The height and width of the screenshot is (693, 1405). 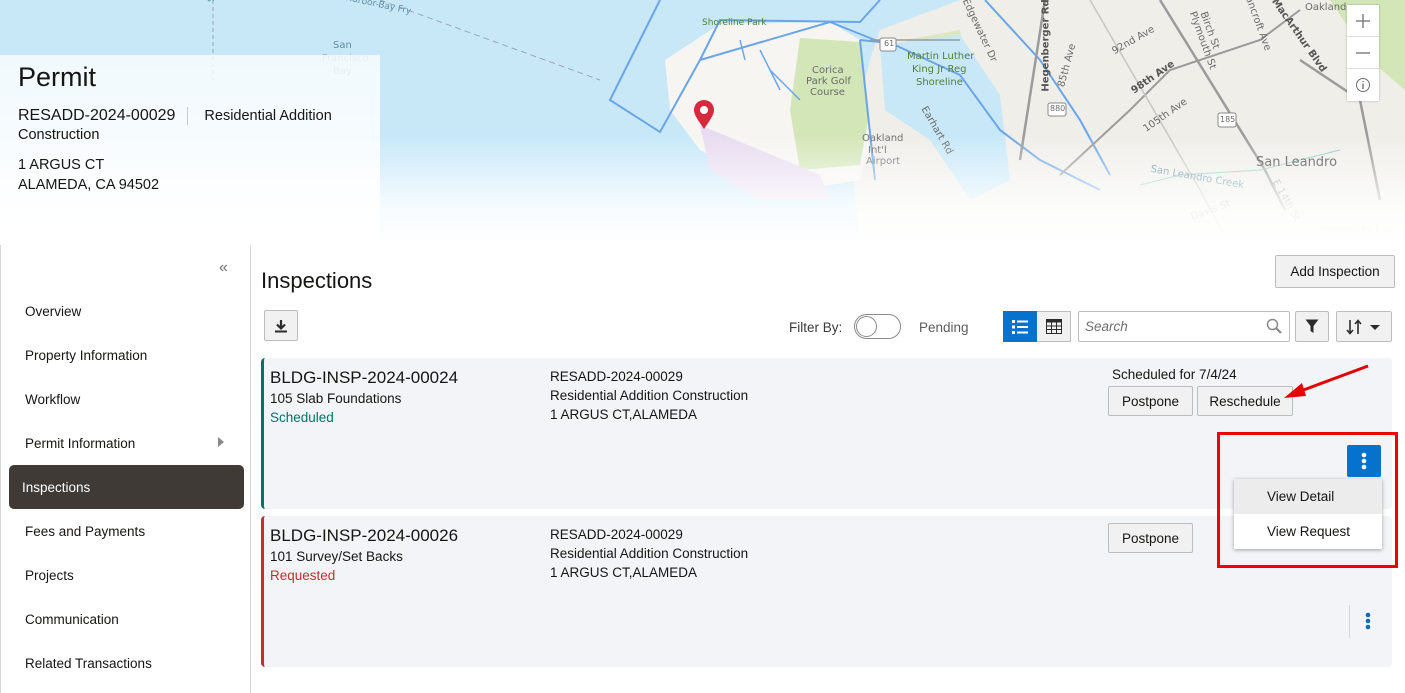 I want to click on collapse-sidebar-button: «, so click(x=223, y=268).